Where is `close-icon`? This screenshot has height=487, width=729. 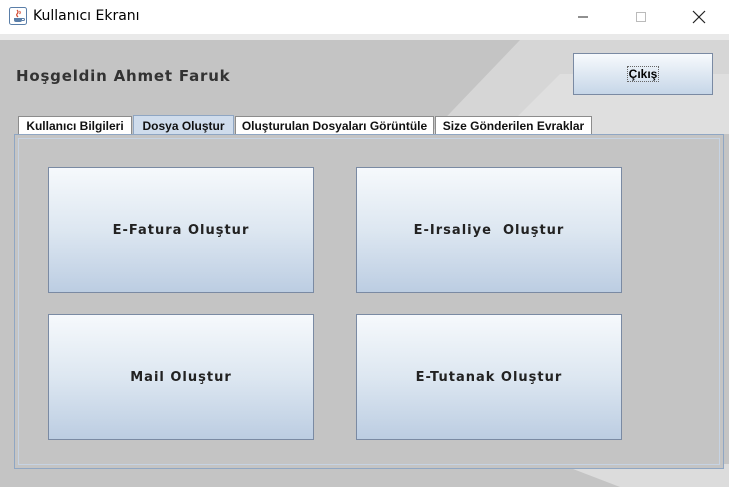
close-icon is located at coordinates (699, 17).